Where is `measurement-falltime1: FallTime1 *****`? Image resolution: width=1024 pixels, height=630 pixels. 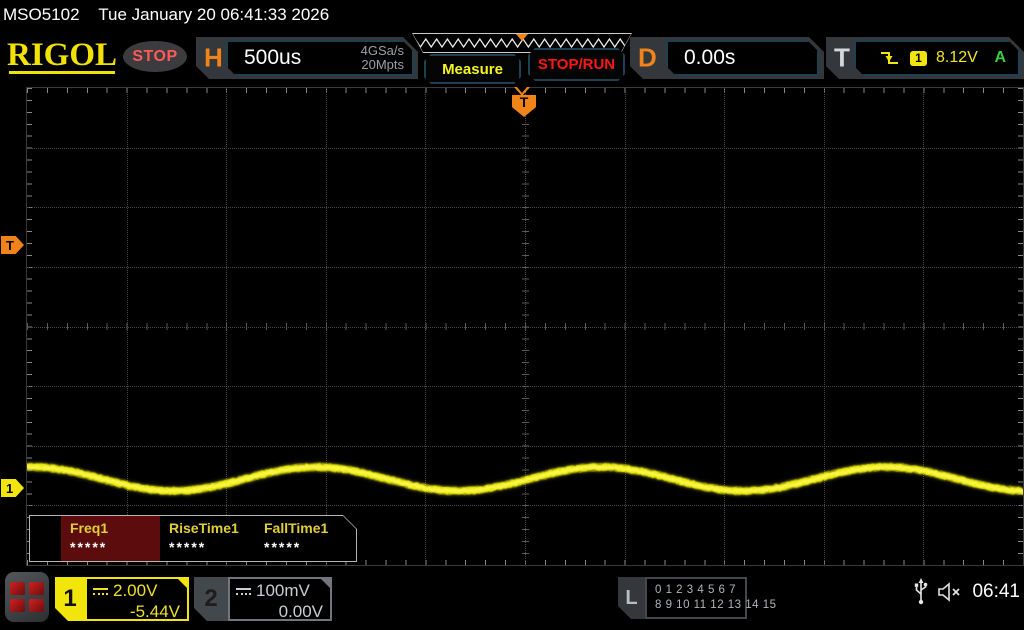 measurement-falltime1: FallTime1 ***** is located at coordinates (304, 538).